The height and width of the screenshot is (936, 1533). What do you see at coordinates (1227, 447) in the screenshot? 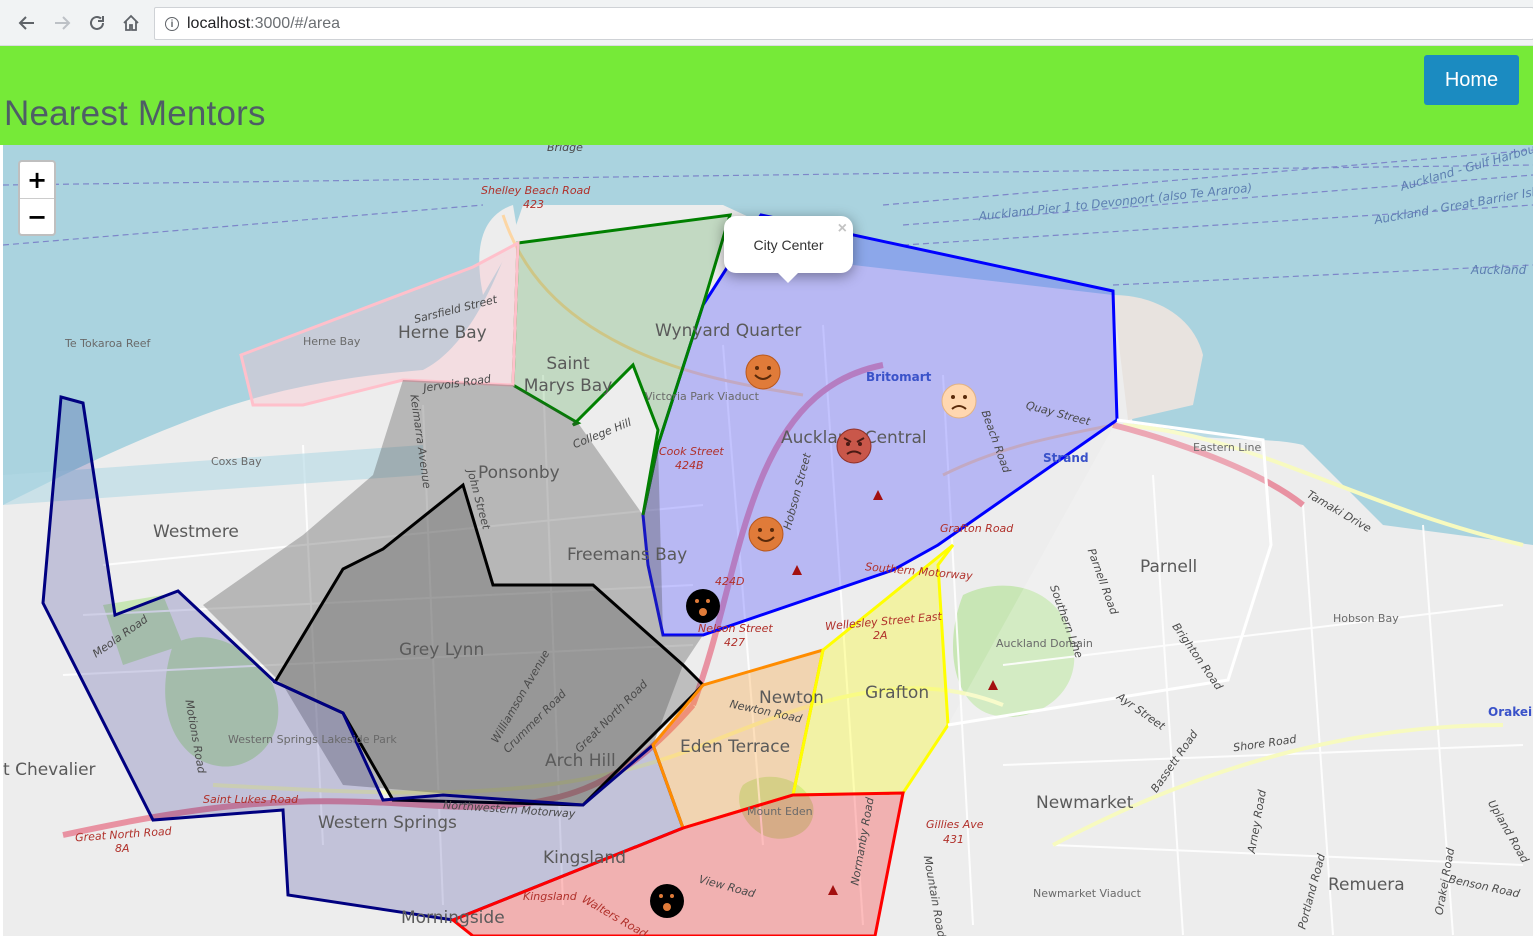
I see `place-label: Eastern Line` at bounding box center [1227, 447].